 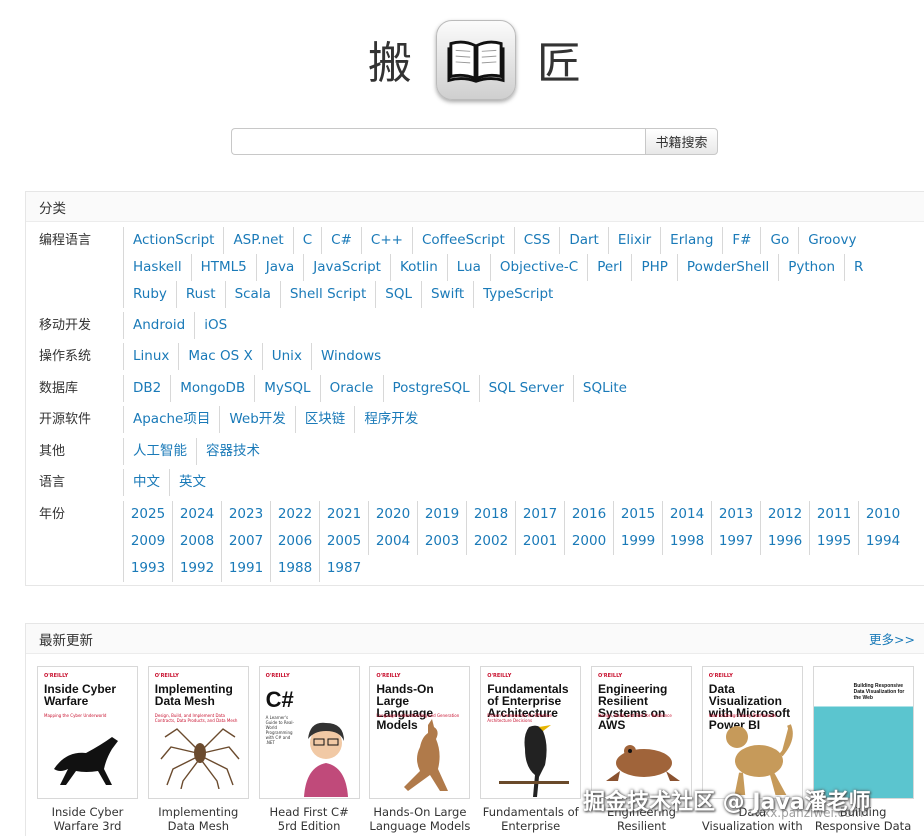 I want to click on search-input, so click(x=438, y=141).